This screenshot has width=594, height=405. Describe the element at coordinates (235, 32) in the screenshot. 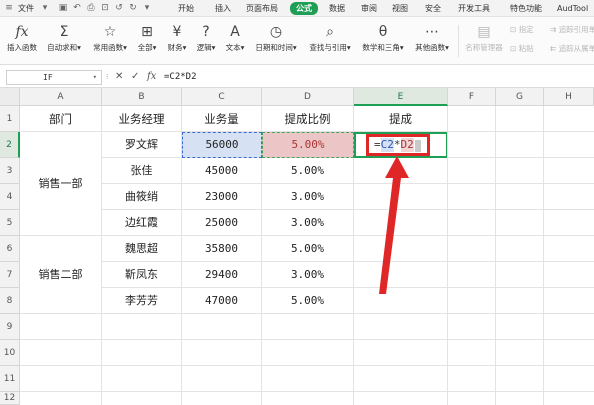

I see `text-icon: A` at that location.